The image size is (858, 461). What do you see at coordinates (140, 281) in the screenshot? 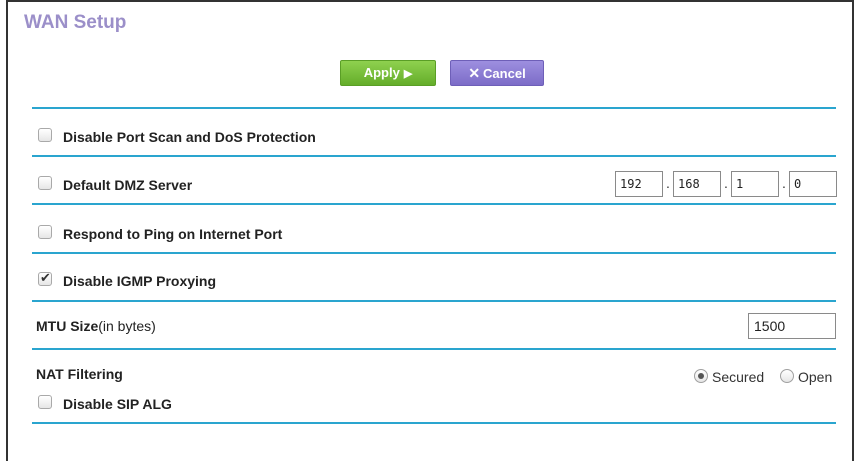
I see `igmp-label: Disable IGMP Proxying` at bounding box center [140, 281].